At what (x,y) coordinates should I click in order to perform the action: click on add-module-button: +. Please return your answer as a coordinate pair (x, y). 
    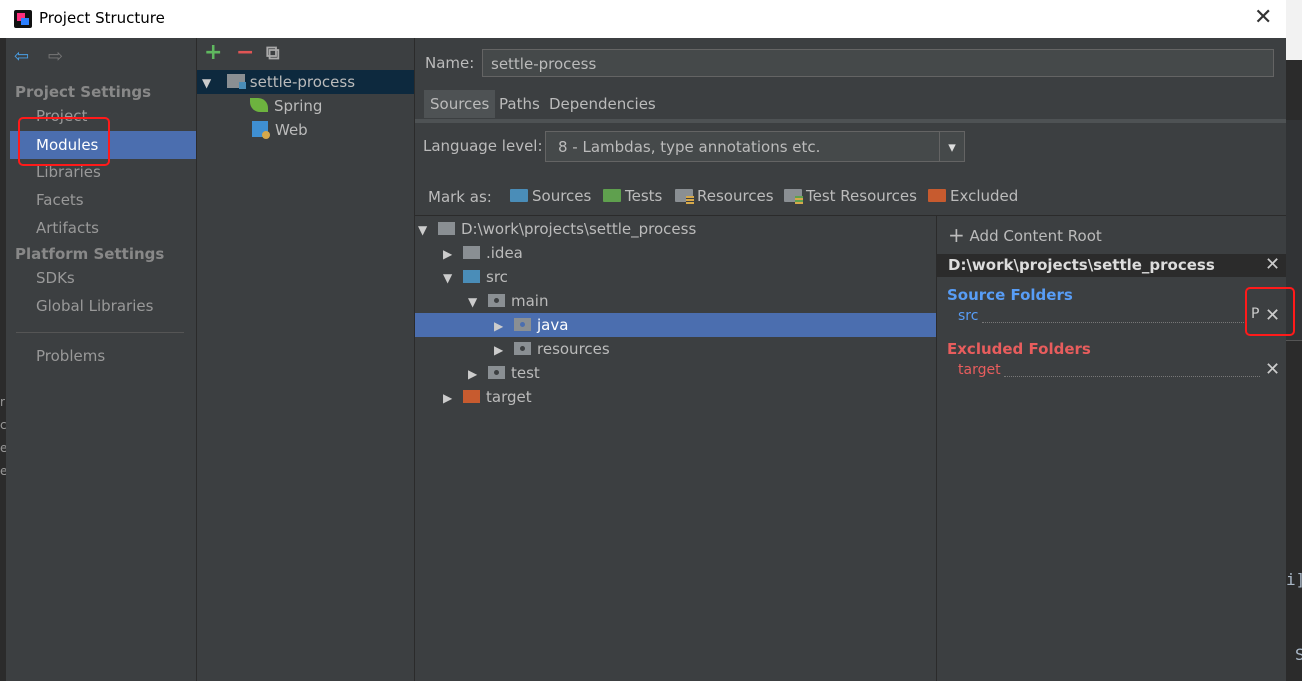
    Looking at the image, I should click on (213, 53).